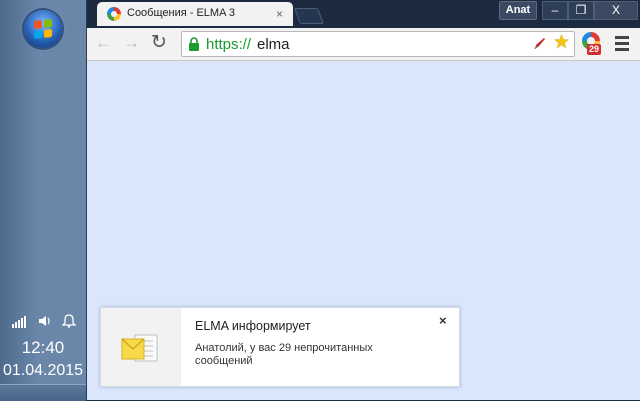 This screenshot has width=640, height=401. I want to click on system-tray, so click(45, 322).